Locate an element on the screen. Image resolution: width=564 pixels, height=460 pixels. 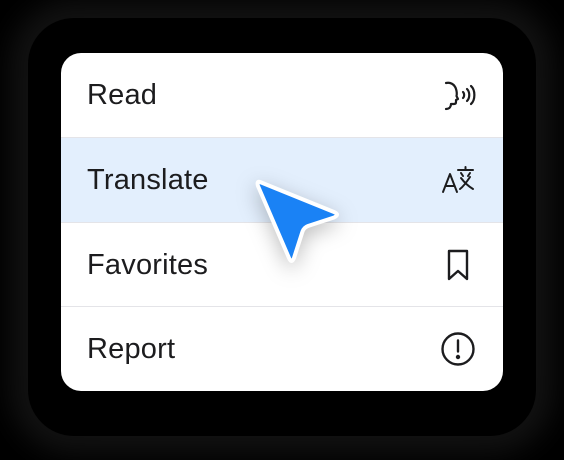
menu-item-label: Favorites is located at coordinates (148, 264).